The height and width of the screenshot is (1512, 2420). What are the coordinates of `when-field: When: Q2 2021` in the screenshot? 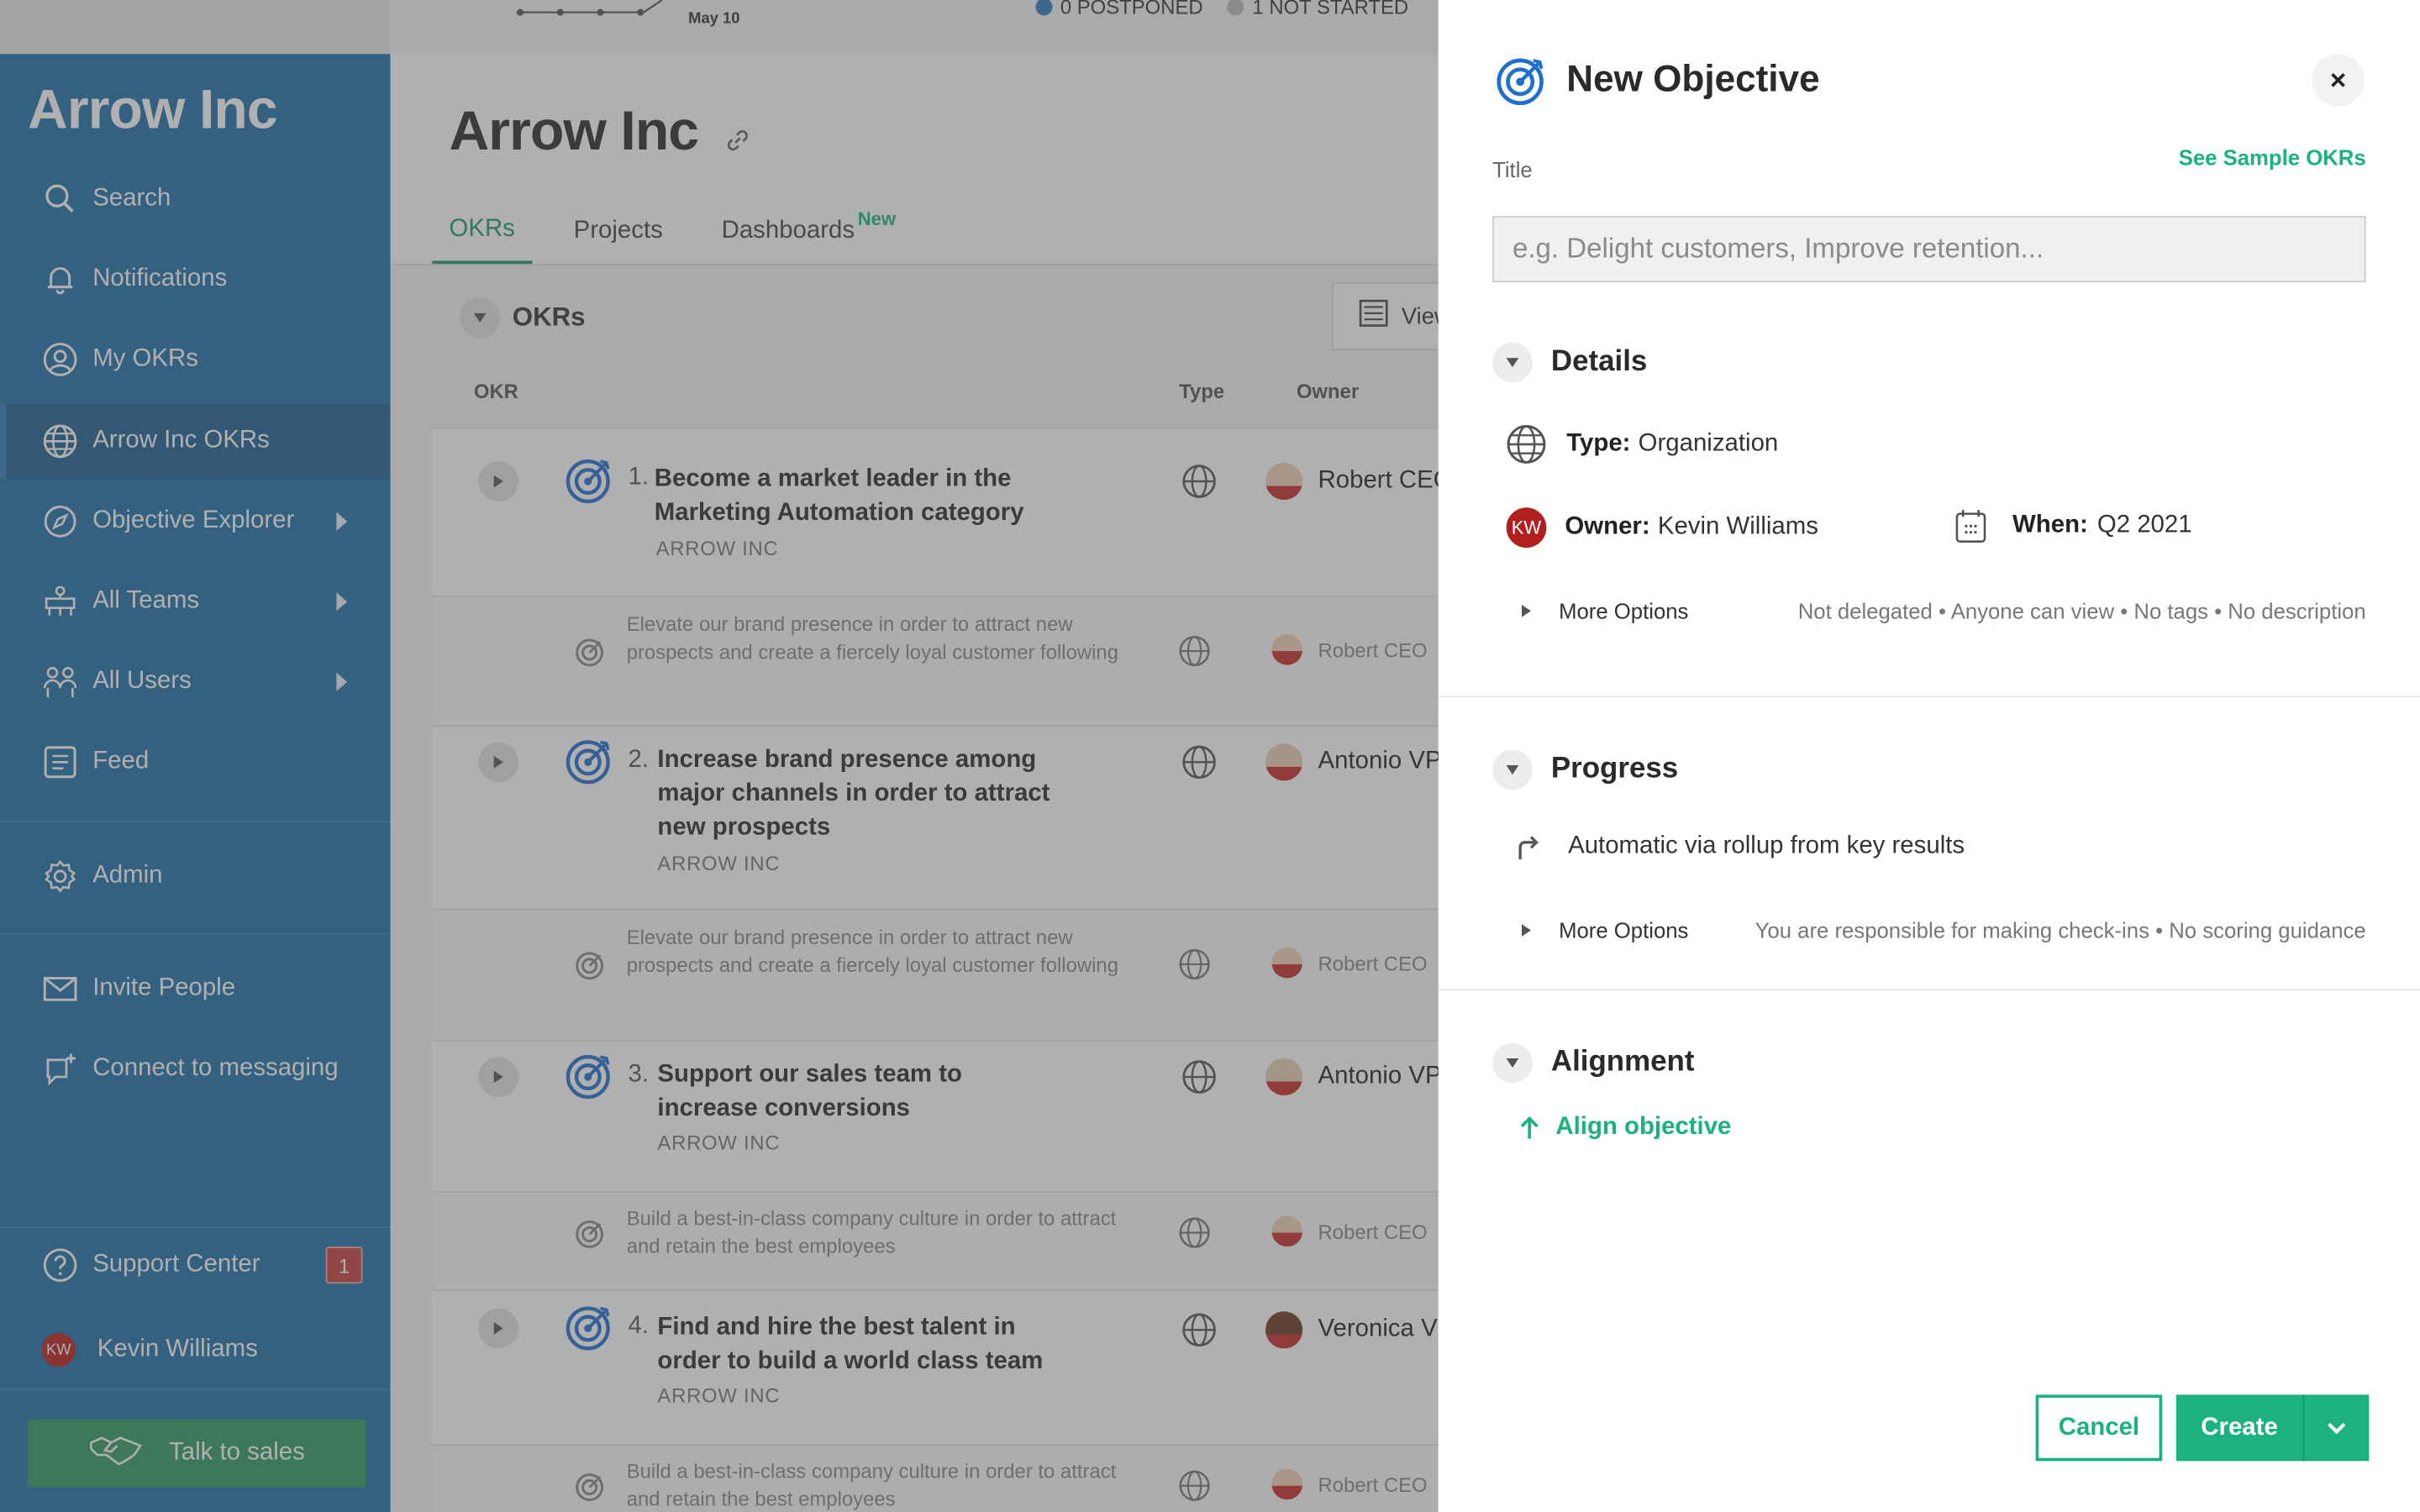 It's located at (2073, 525).